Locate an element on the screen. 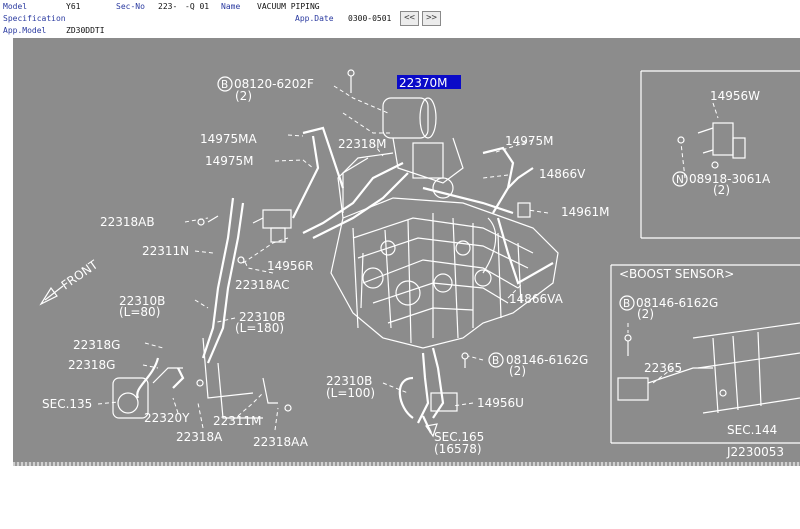 Image resolution: width=800 pixels, height=529 pixels. model-value: Y61 is located at coordinates (73, 6).